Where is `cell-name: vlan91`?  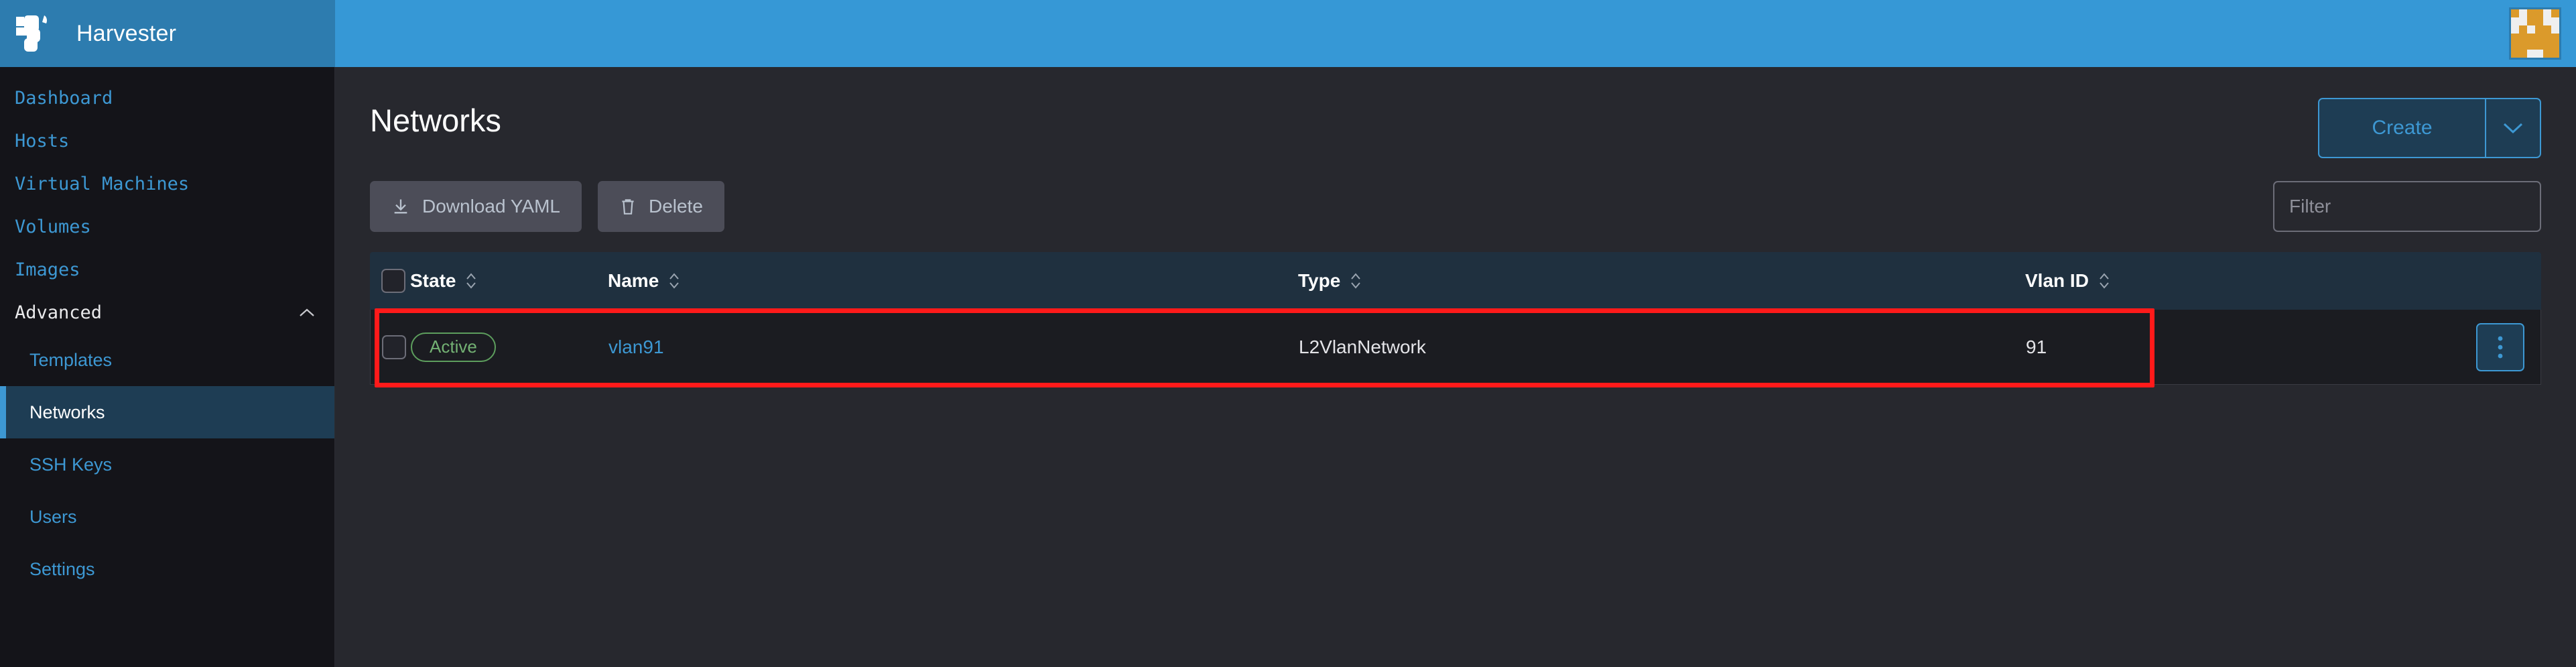 cell-name: vlan91 is located at coordinates (953, 347).